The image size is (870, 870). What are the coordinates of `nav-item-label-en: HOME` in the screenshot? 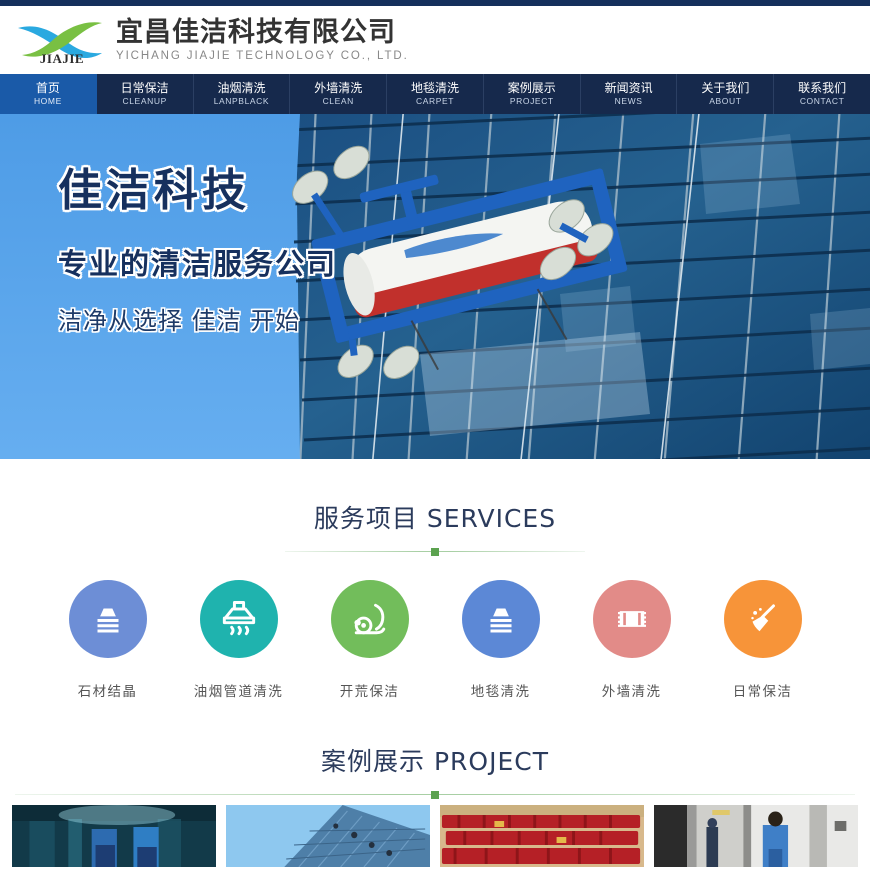 It's located at (47, 101).